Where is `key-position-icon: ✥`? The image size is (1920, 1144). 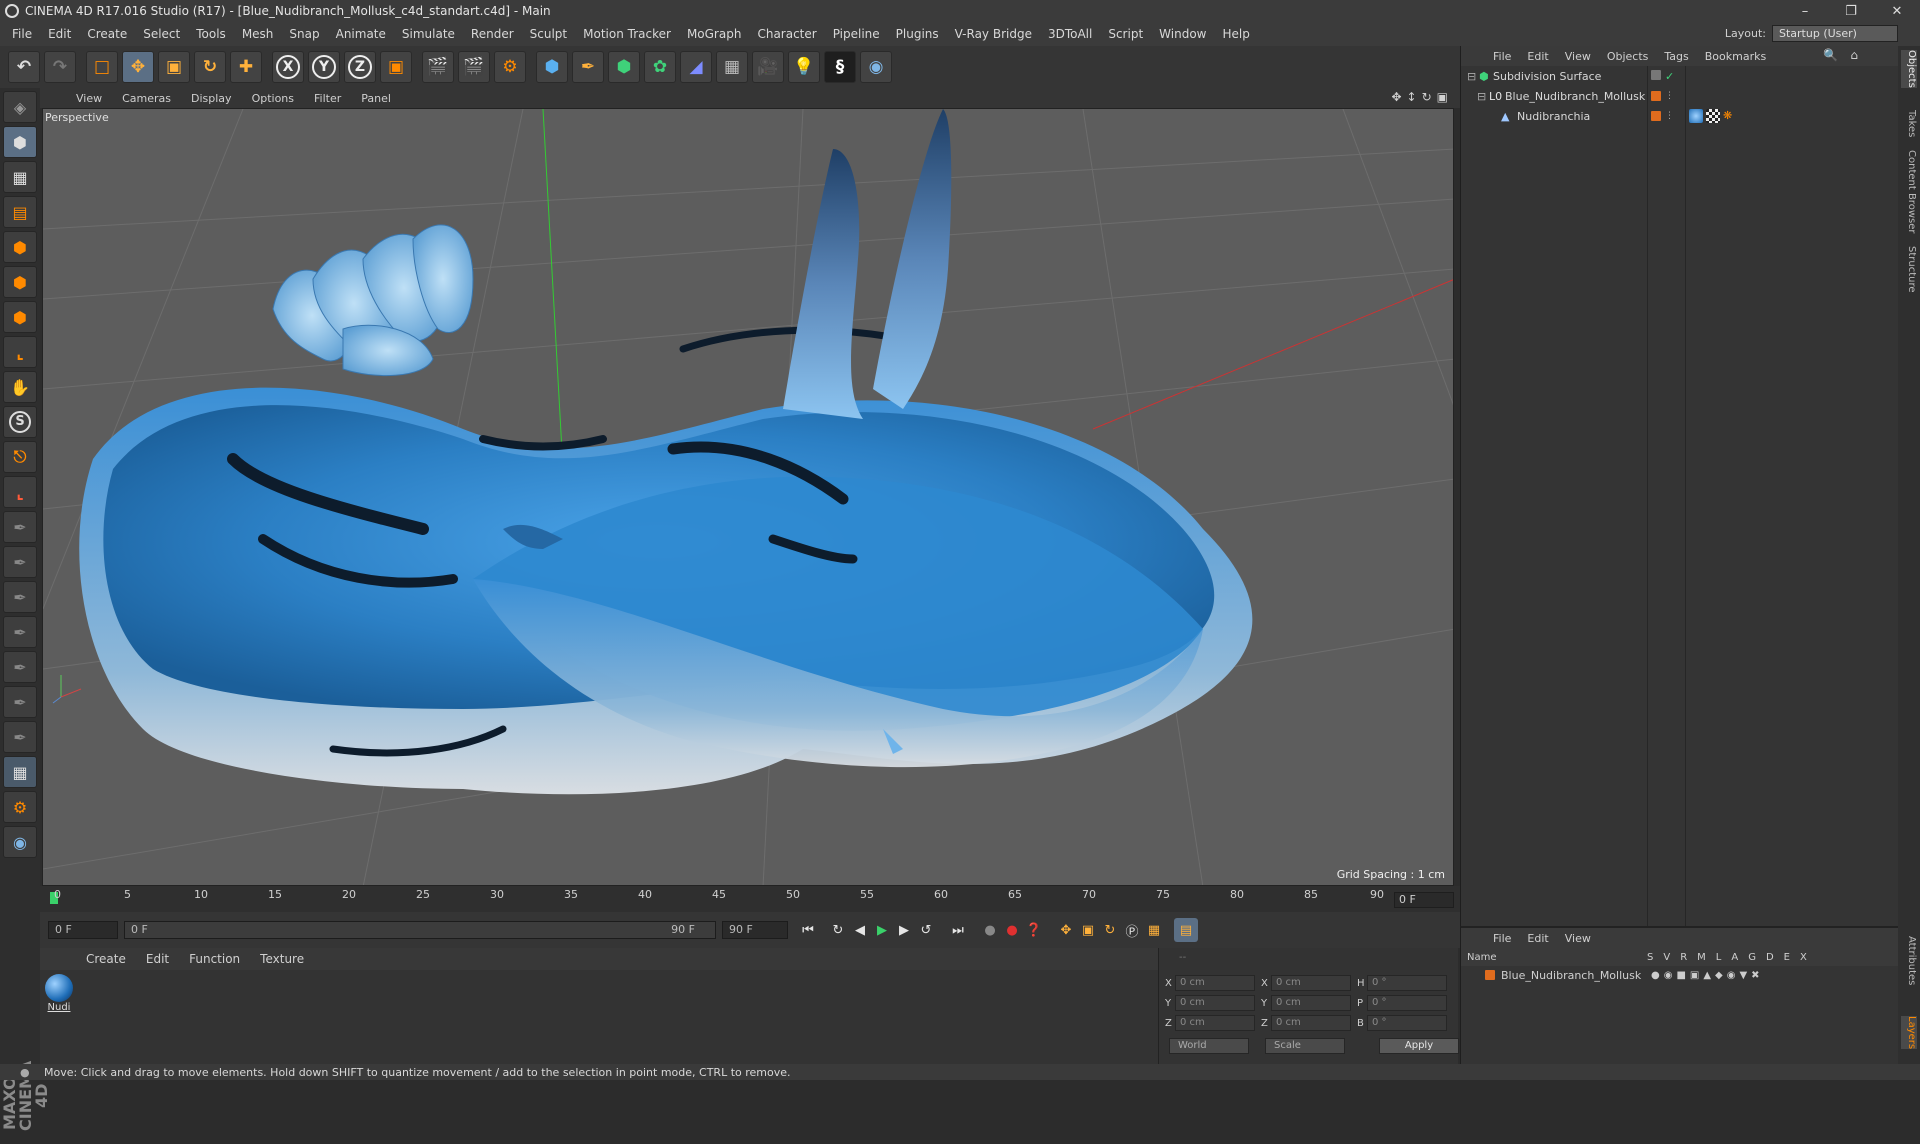 key-position-icon: ✥ is located at coordinates (1066, 930).